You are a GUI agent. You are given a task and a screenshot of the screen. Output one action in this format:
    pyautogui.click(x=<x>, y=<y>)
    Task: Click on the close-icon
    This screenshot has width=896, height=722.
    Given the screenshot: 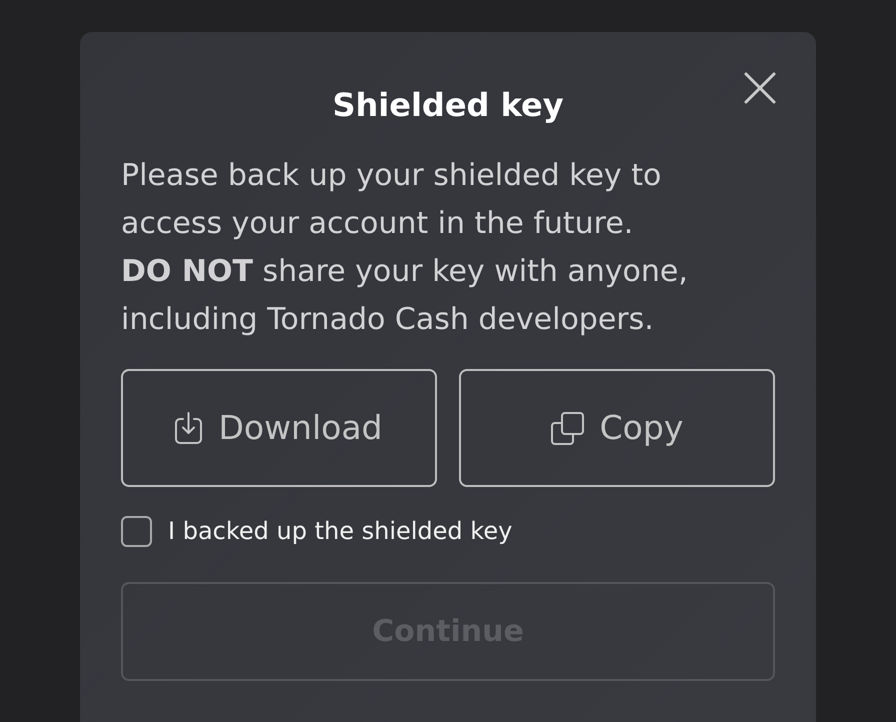 What is the action you would take?
    pyautogui.click(x=760, y=88)
    